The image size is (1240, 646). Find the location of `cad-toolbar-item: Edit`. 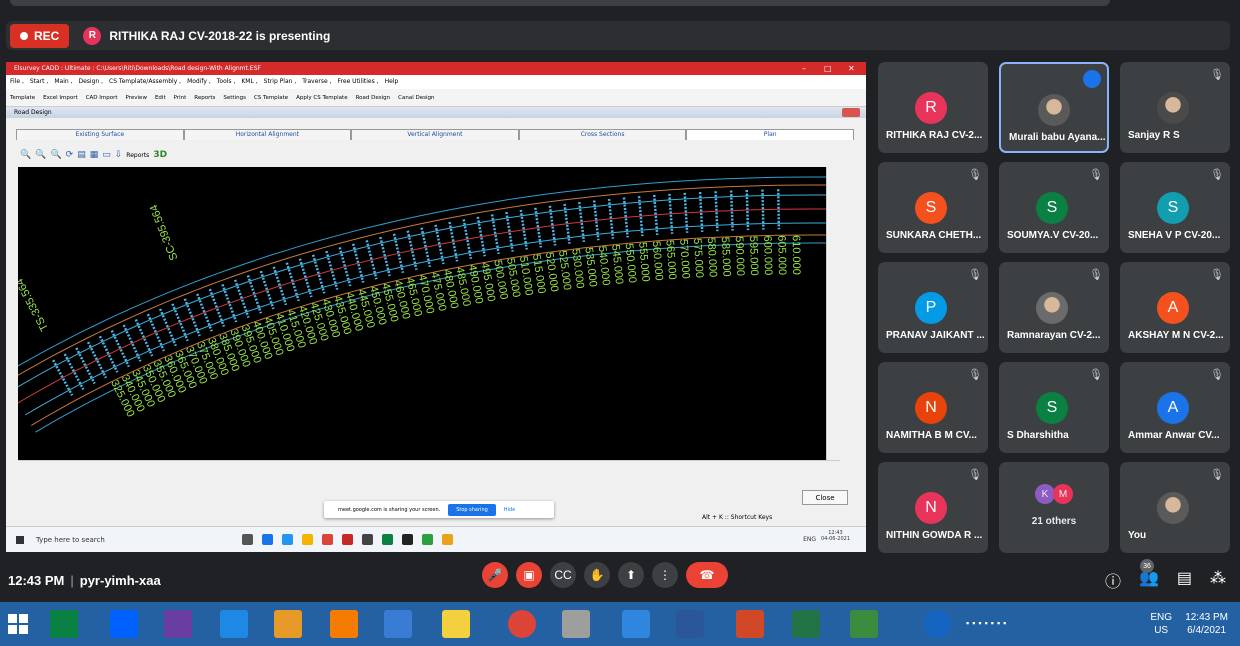

cad-toolbar-item: Edit is located at coordinates (160, 98).